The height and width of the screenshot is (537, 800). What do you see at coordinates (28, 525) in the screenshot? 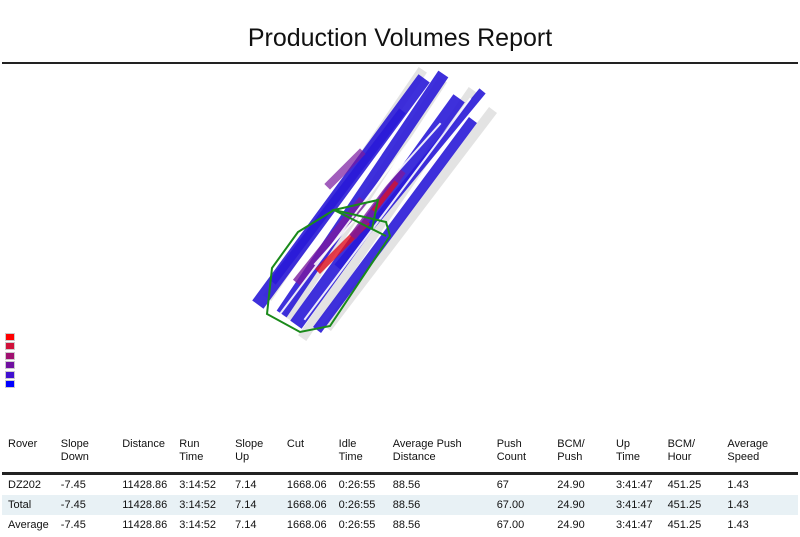
I see `table-cell: Average` at bounding box center [28, 525].